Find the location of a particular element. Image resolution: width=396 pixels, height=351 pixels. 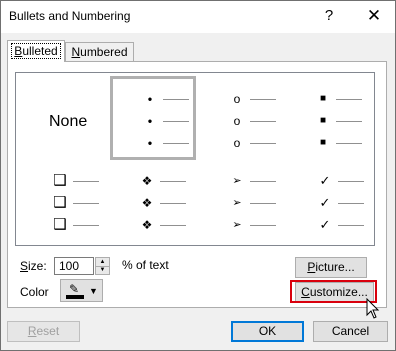

size-label: Size: is located at coordinates (33, 266).